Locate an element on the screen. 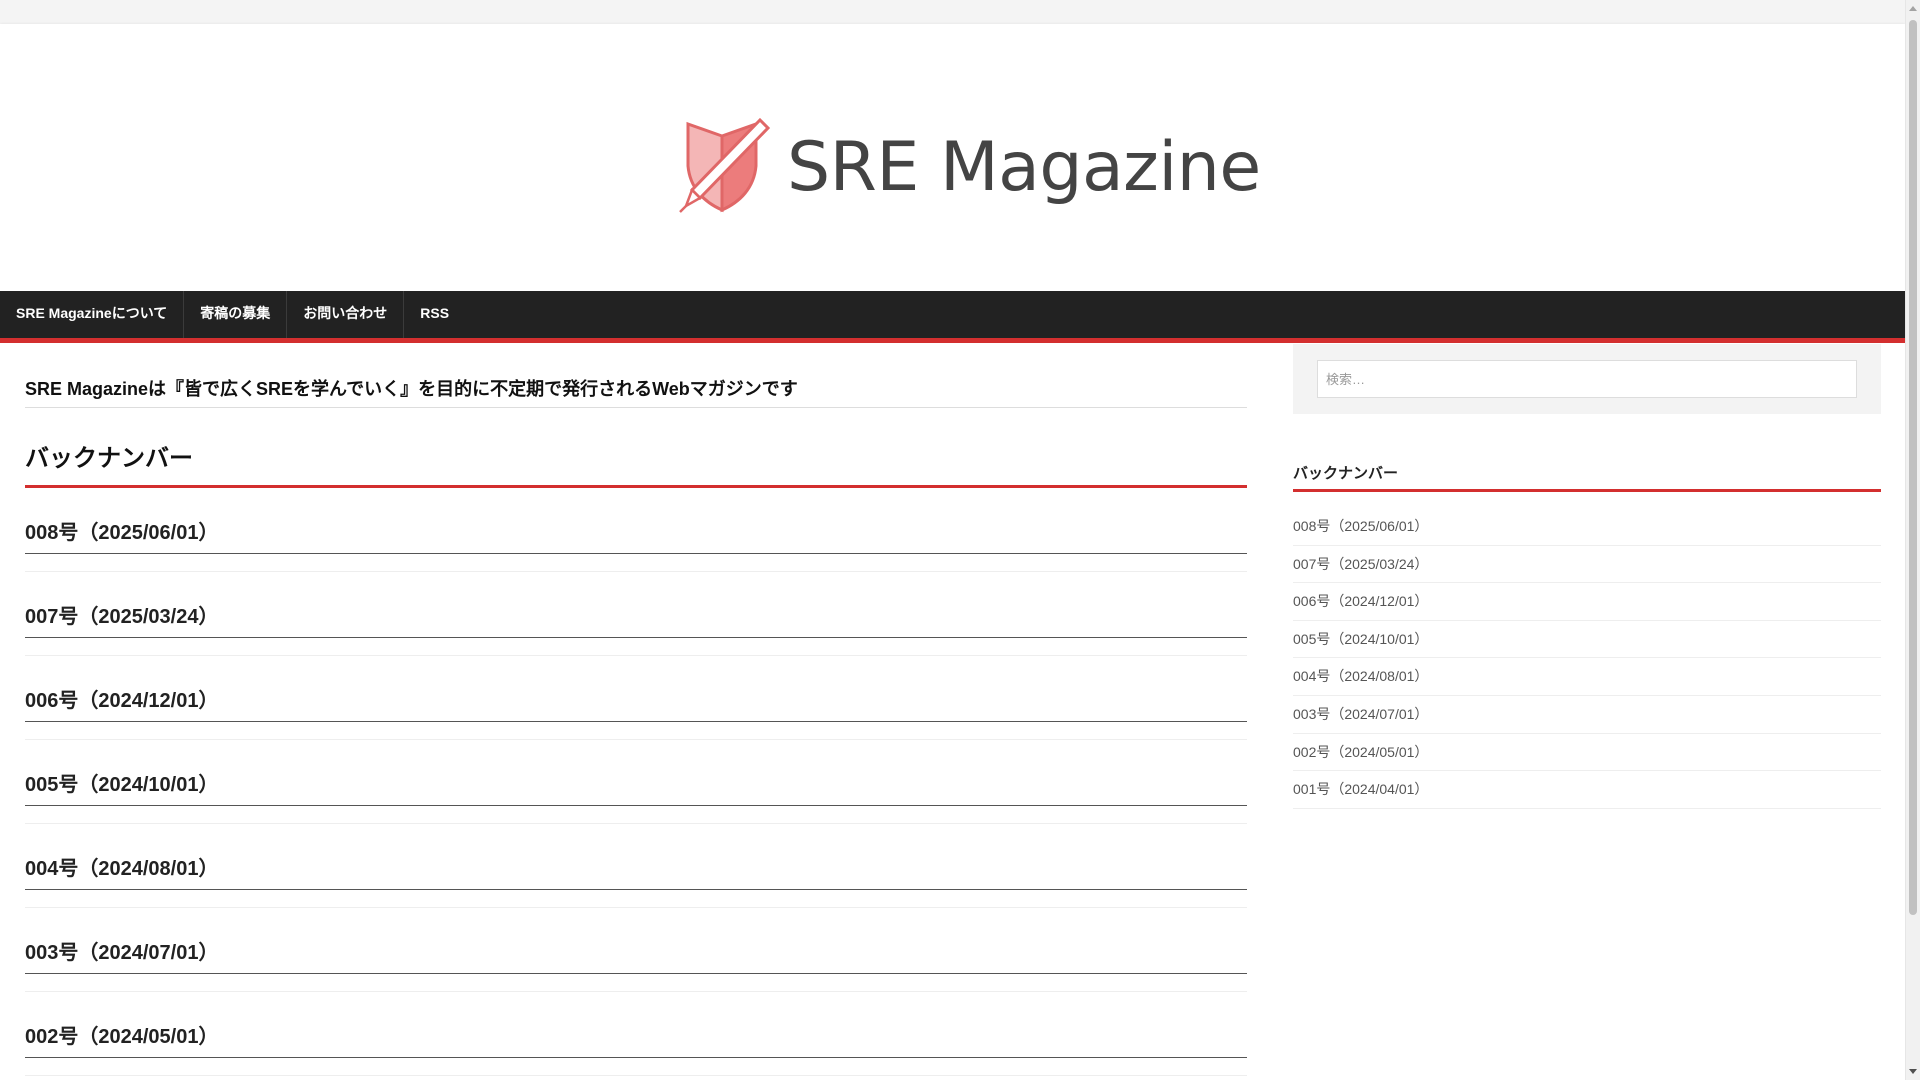 This screenshot has width=1920, height=1080. site-logo: SRE Magazine is located at coordinates (967, 168).